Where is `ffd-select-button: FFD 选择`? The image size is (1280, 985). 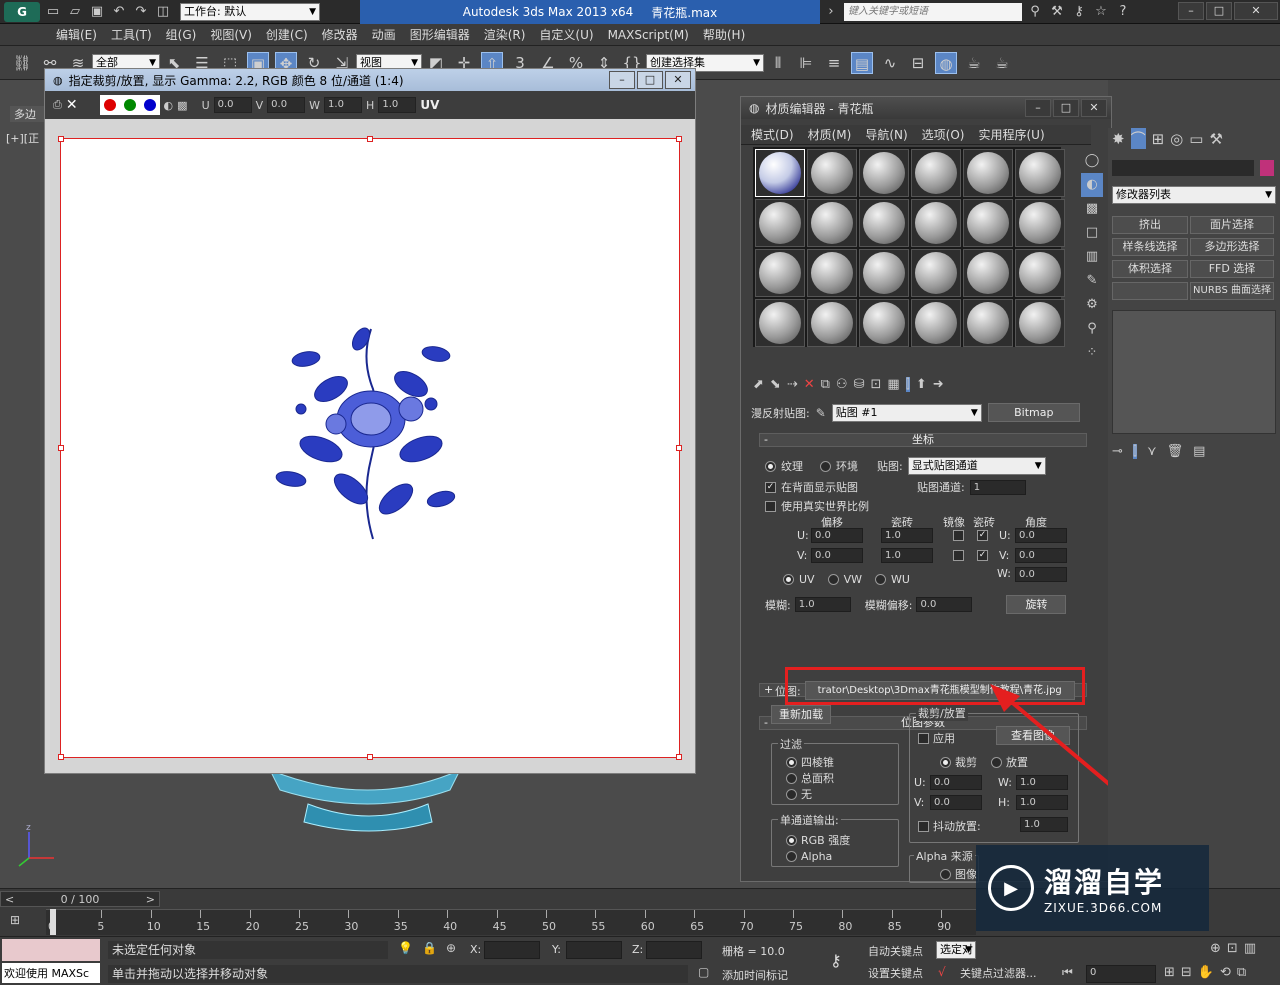
ffd-select-button: FFD 选择 is located at coordinates (1232, 269).